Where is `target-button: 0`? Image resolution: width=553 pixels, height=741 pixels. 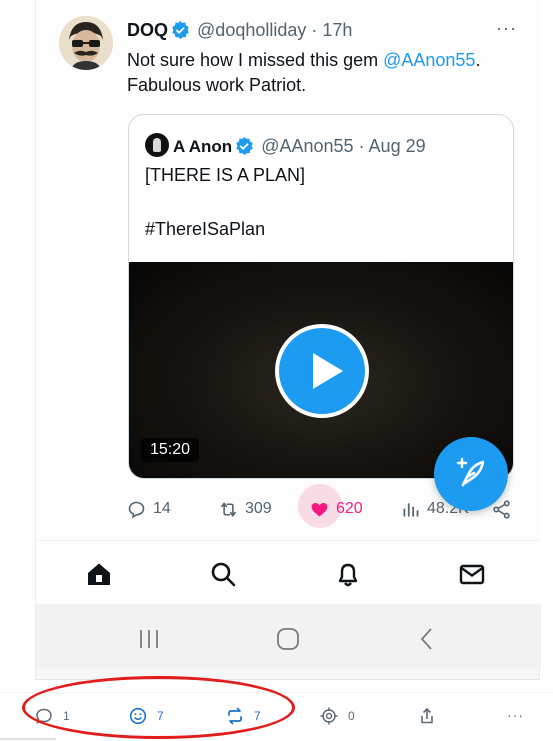
target-button: 0 is located at coordinates (337, 716).